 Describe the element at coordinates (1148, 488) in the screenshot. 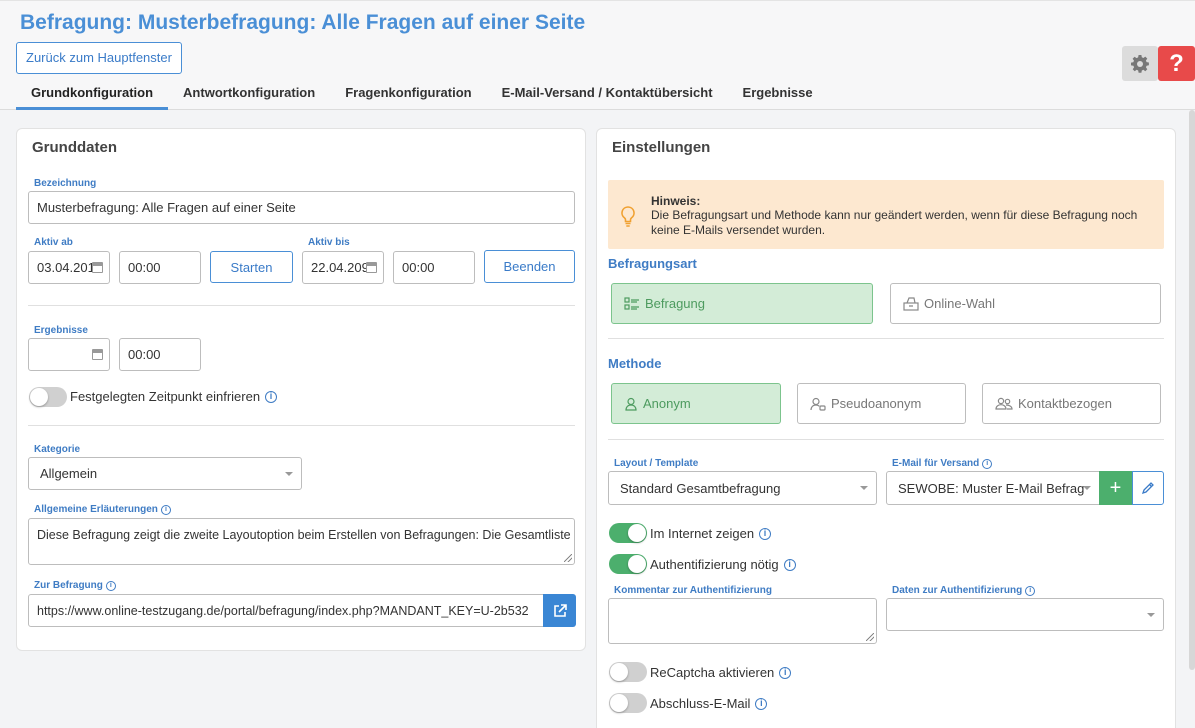

I see `edit-email-button` at that location.